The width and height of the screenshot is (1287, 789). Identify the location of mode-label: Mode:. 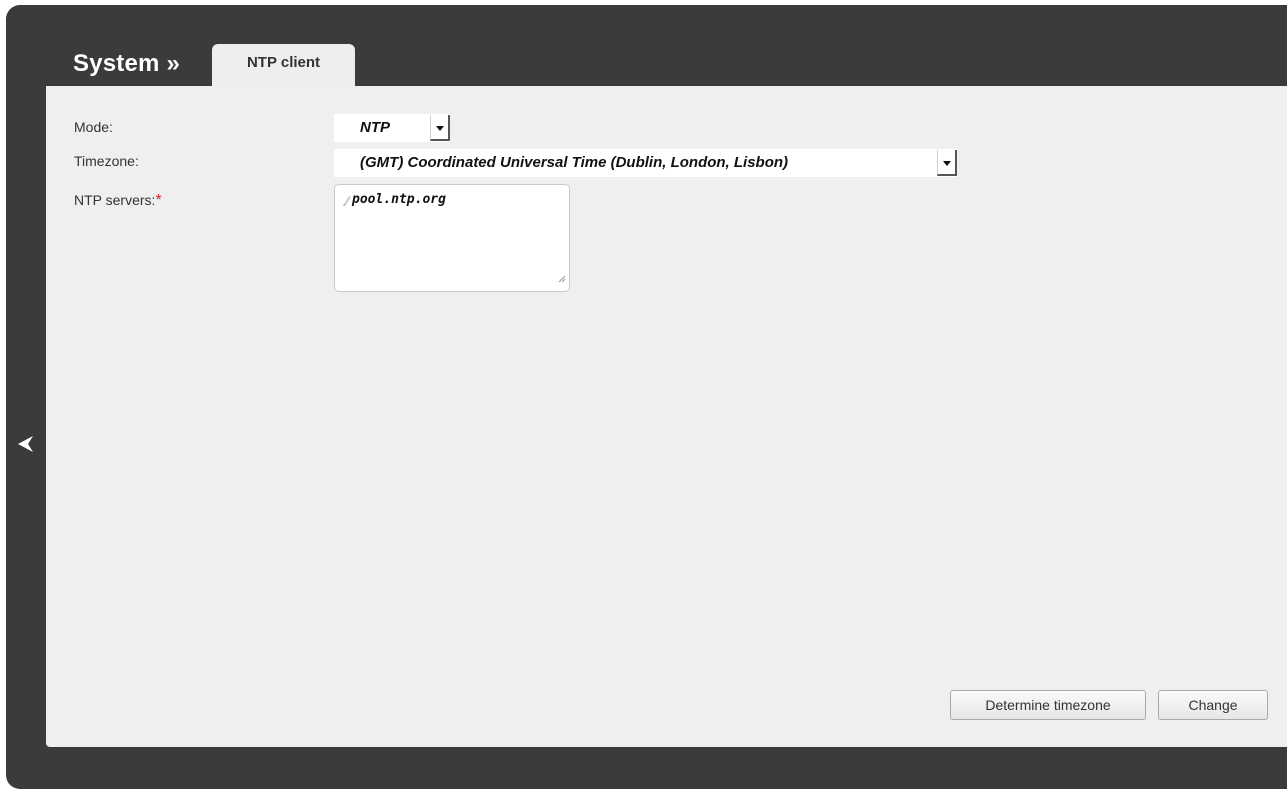
(93, 127).